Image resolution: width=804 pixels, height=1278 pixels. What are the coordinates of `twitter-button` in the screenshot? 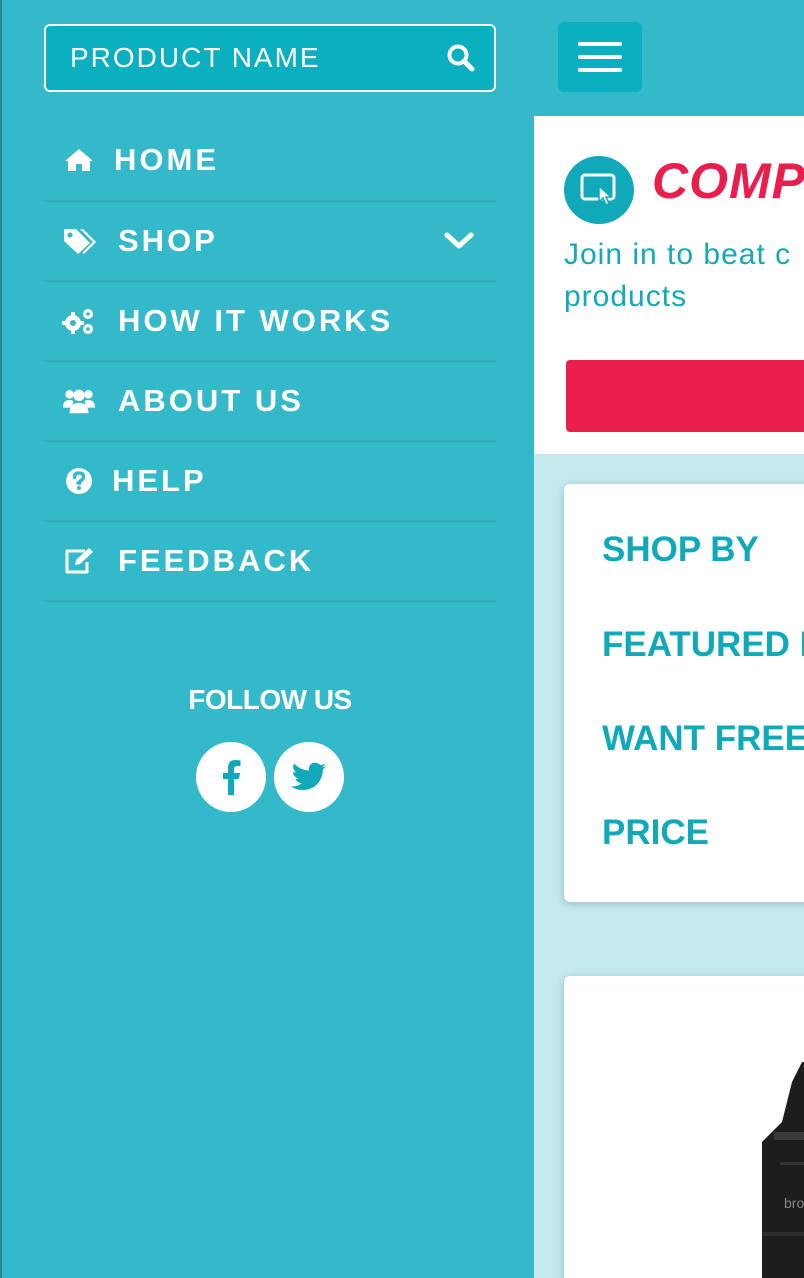 It's located at (309, 777).